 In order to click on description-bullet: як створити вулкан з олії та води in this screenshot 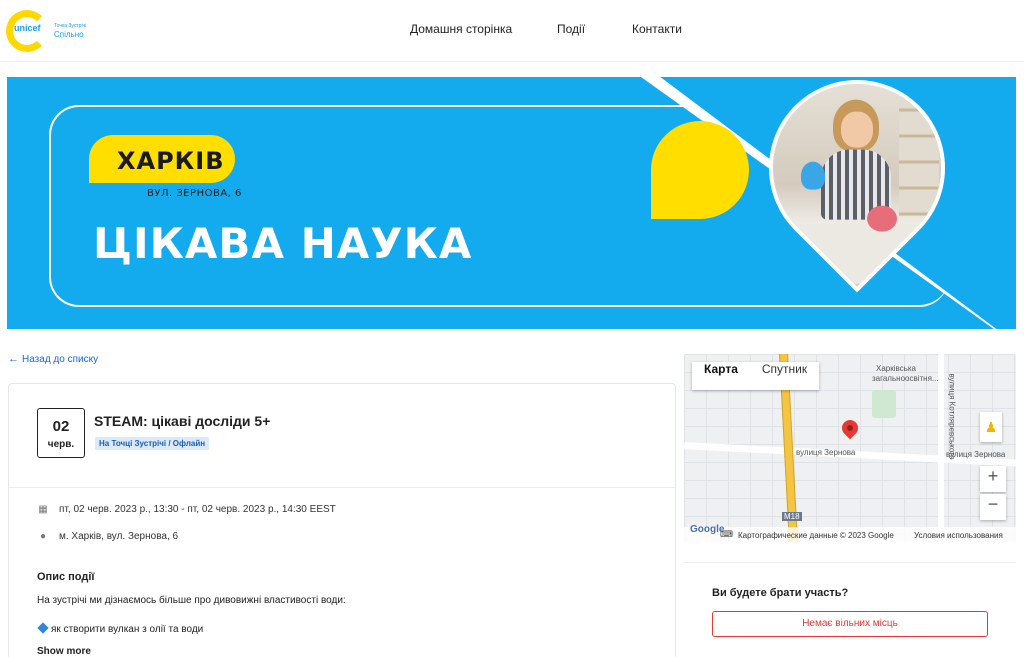, I will do `click(120, 628)`.